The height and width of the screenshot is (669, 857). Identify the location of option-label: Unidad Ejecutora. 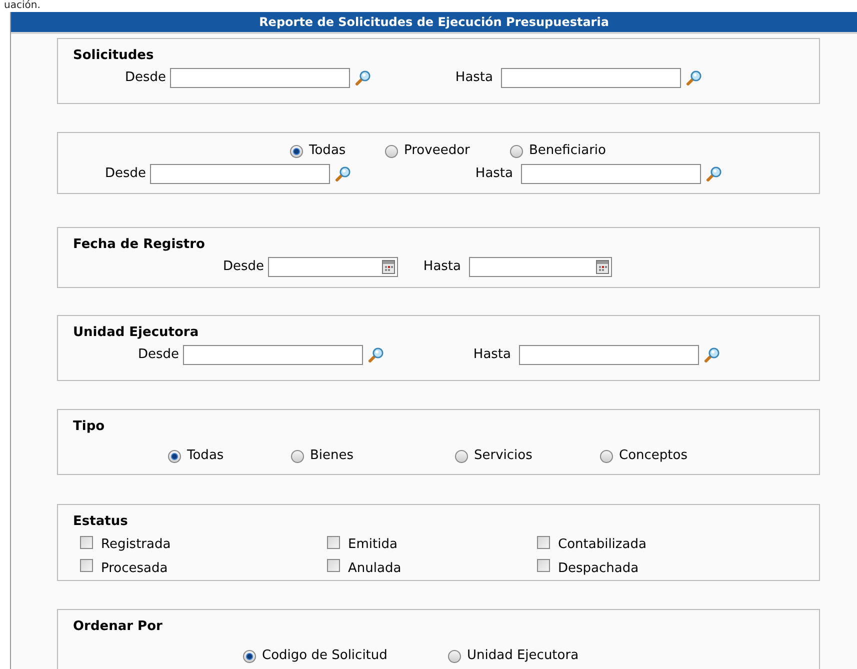
(523, 656).